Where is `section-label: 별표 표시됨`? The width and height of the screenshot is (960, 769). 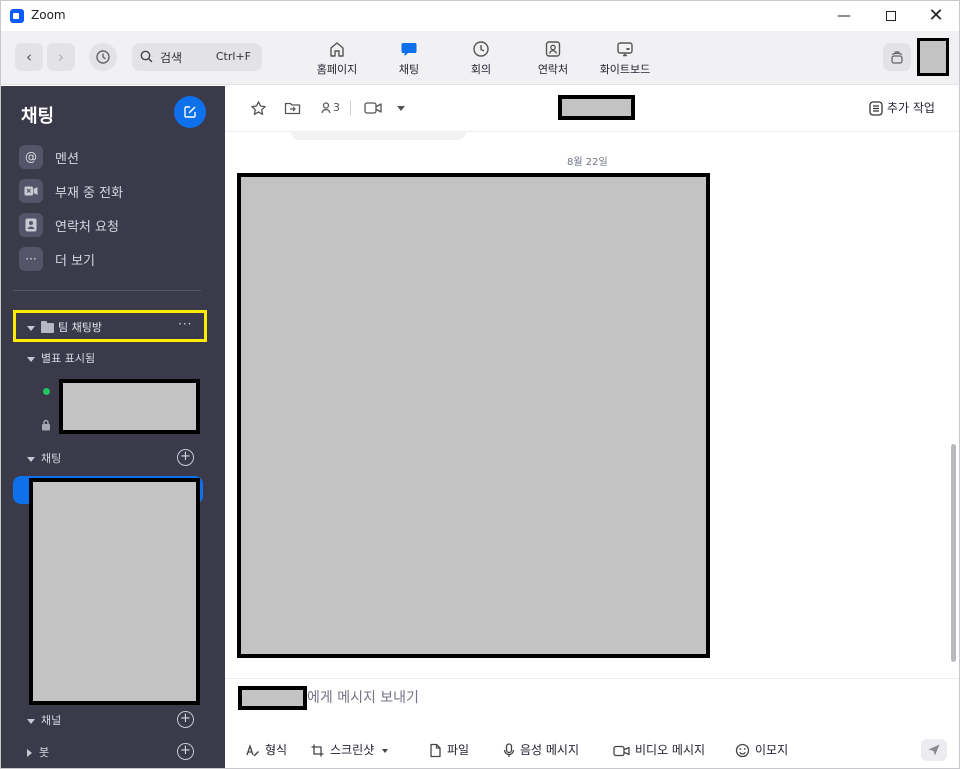 section-label: 별표 표시됨 is located at coordinates (68, 358).